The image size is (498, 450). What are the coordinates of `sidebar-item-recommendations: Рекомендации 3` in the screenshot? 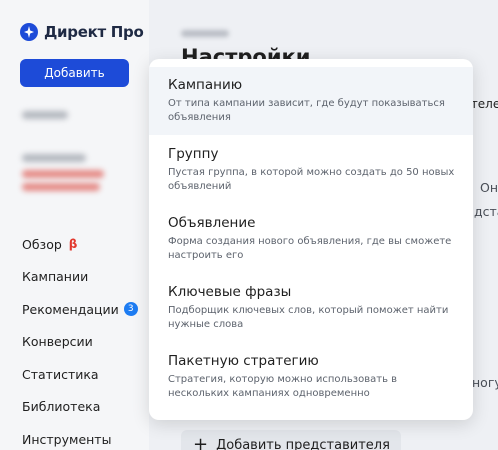 It's located at (80, 309).